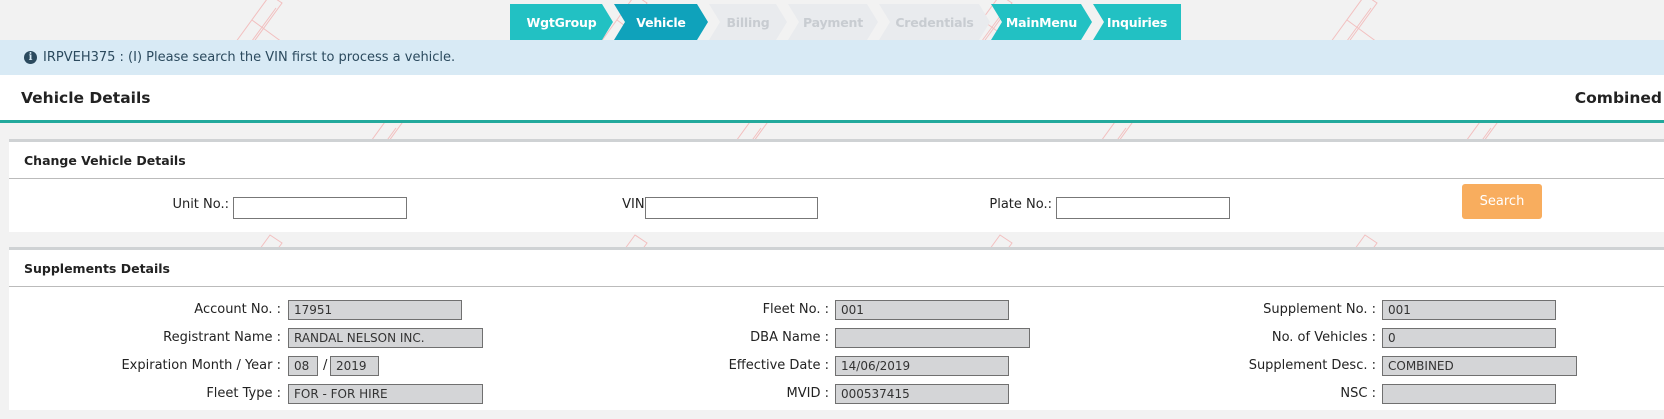 Image resolution: width=1664 pixels, height=419 pixels. I want to click on step-billing: Billing, so click(748, 22).